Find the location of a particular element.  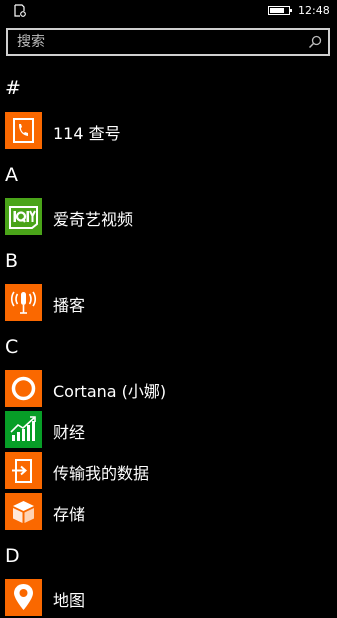

section-header-c: C is located at coordinates (11, 347).